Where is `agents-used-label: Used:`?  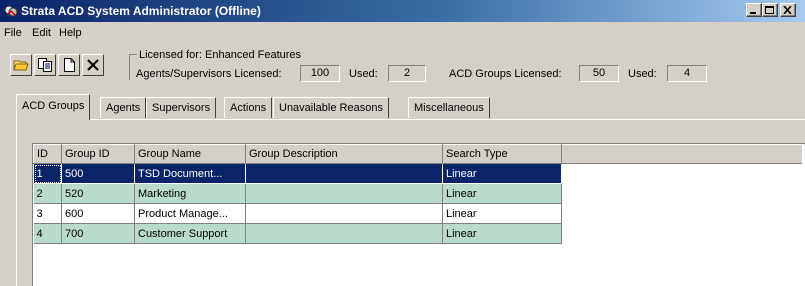
agents-used-label: Used: is located at coordinates (363, 74).